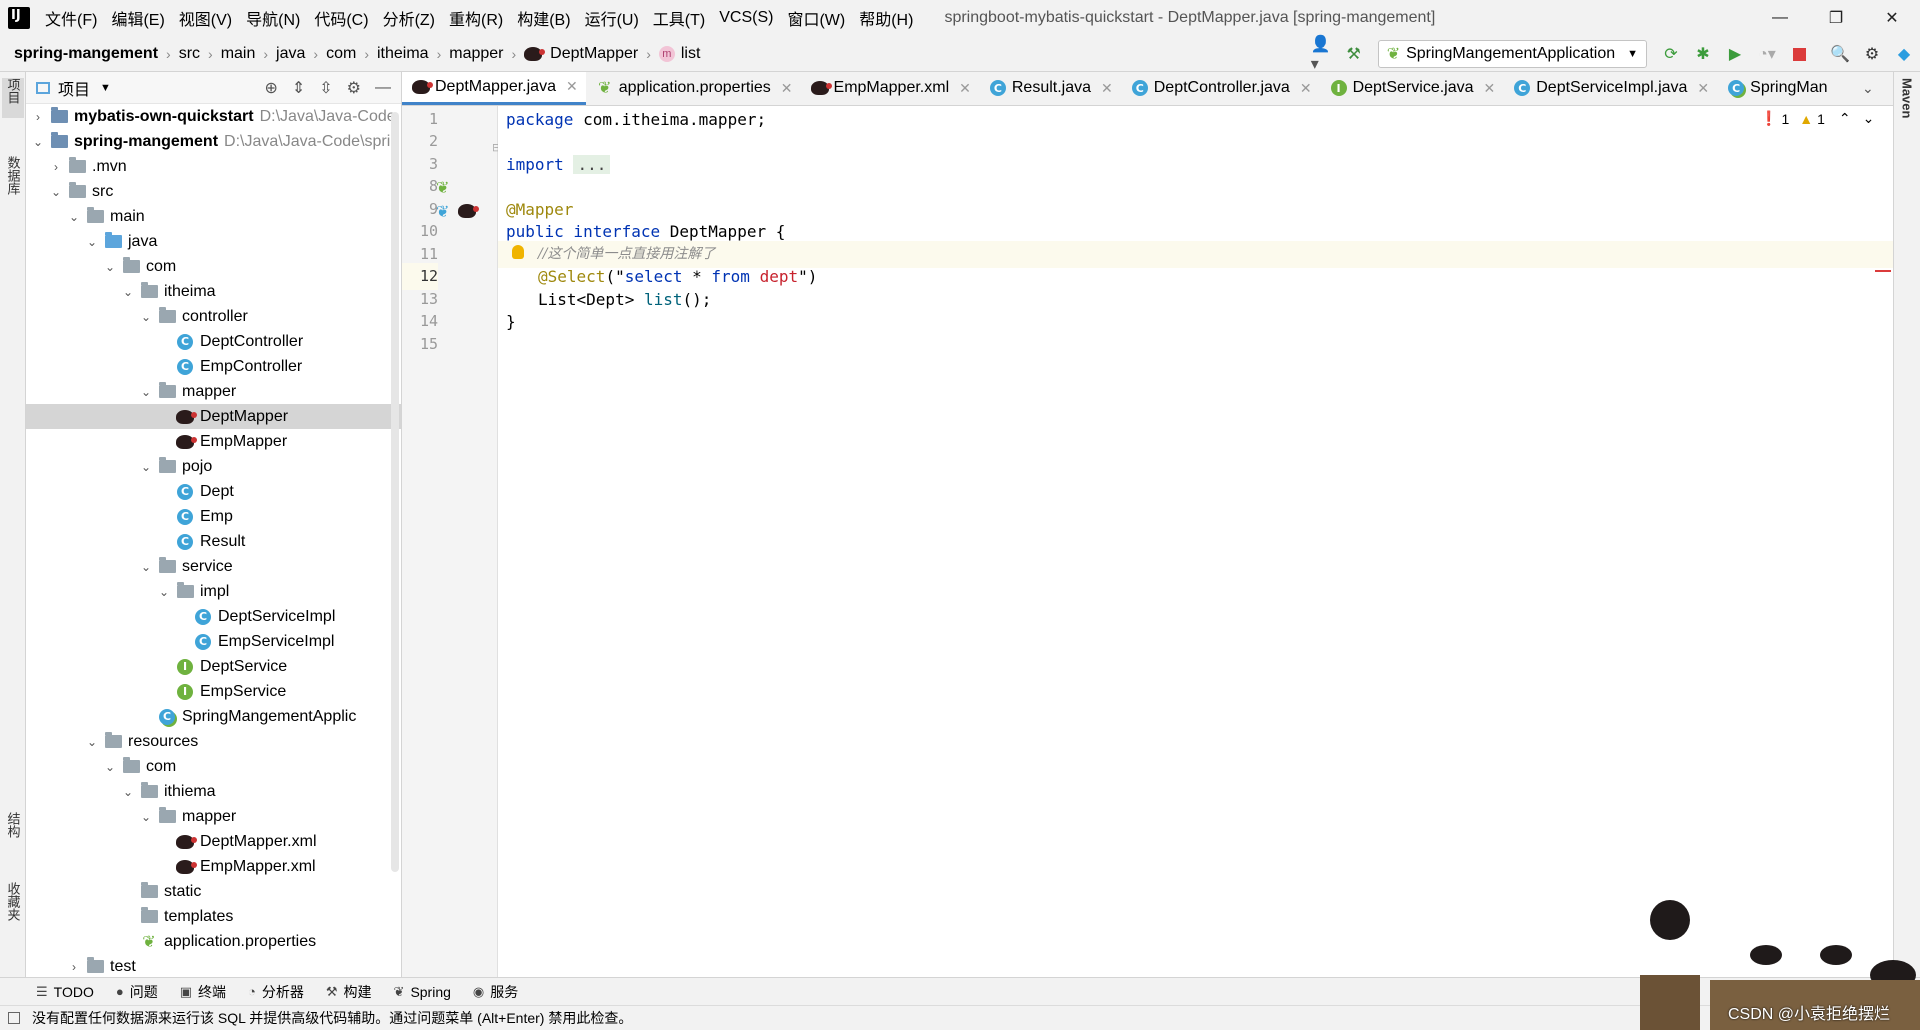  Describe the element at coordinates (213, 491) in the screenshot. I see `tree-node: C Dept` at that location.